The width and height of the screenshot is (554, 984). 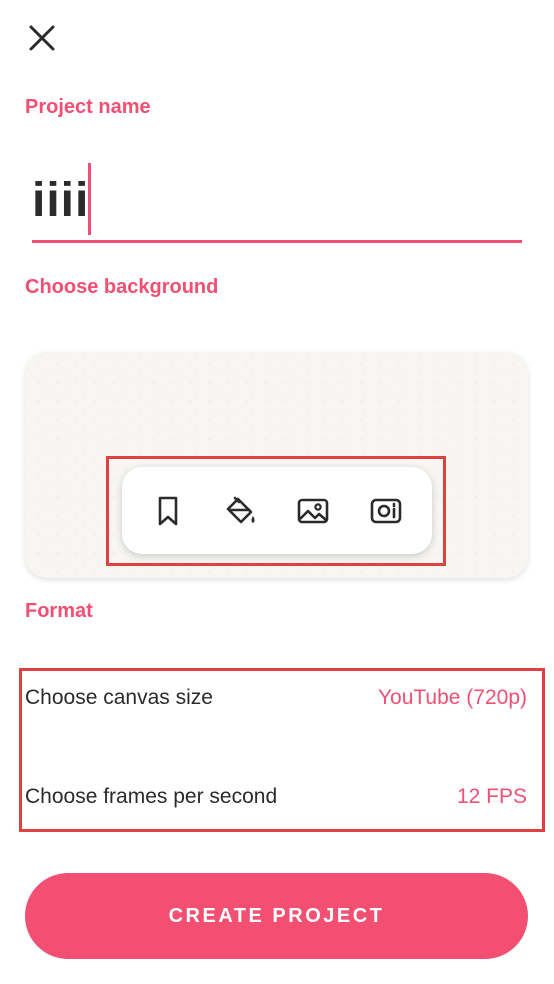 I want to click on camera-icon, so click(x=386, y=510).